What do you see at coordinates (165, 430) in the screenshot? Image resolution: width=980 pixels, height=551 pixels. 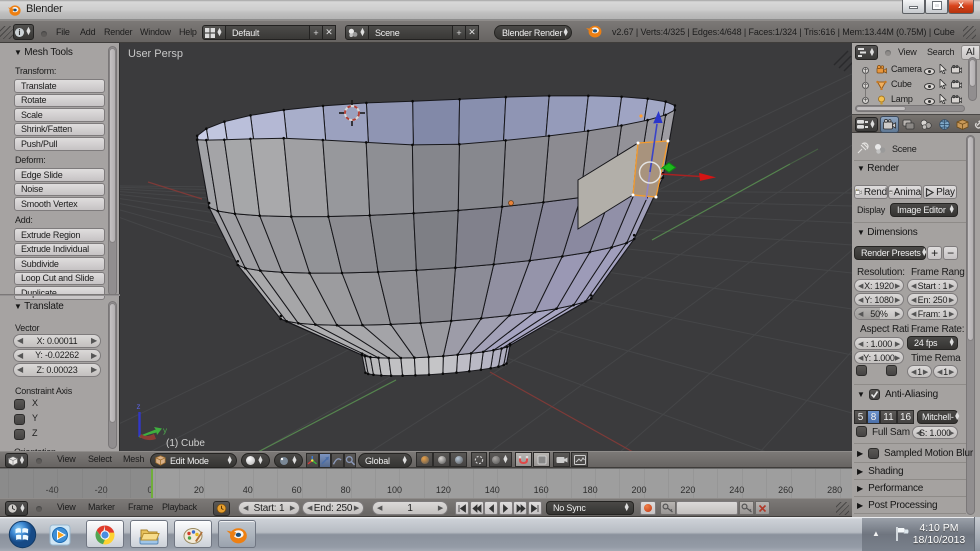 I see `svg-text: y` at bounding box center [165, 430].